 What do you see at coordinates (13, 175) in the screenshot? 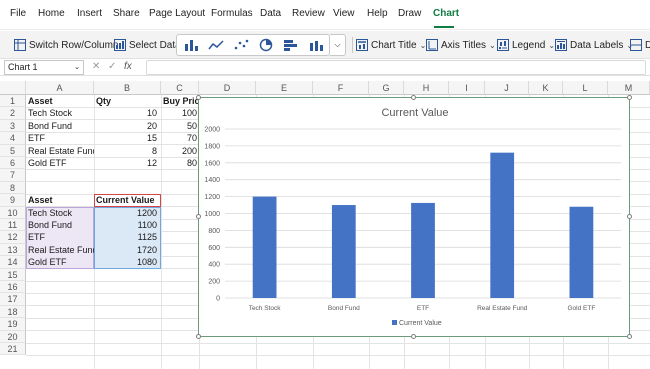
I see `row-header: 7` at bounding box center [13, 175].